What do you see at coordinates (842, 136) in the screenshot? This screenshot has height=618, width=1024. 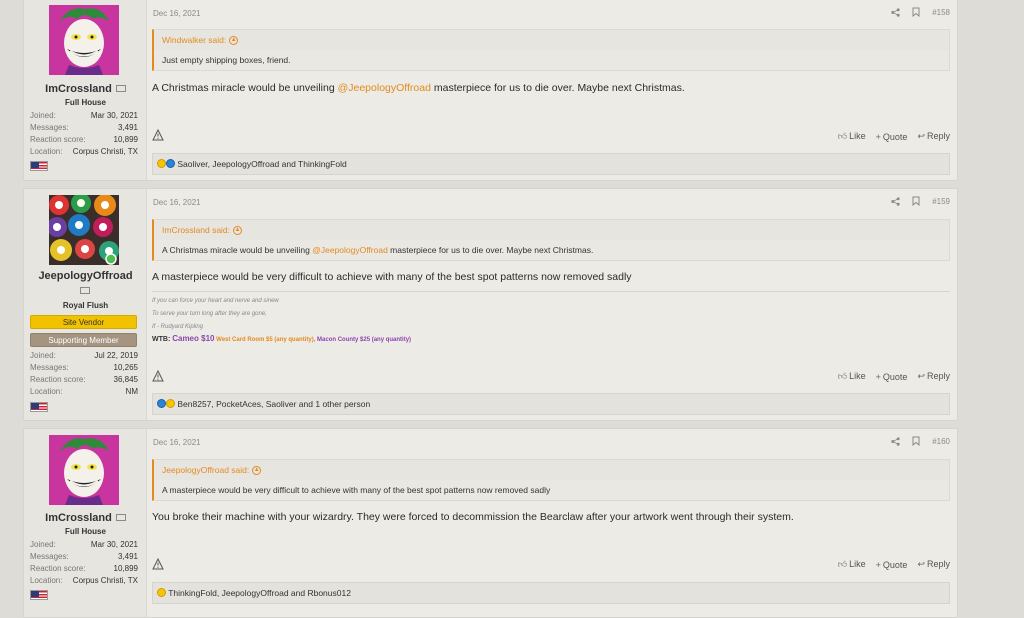 I see `thumbs-up-icon: 👍︎` at bounding box center [842, 136].